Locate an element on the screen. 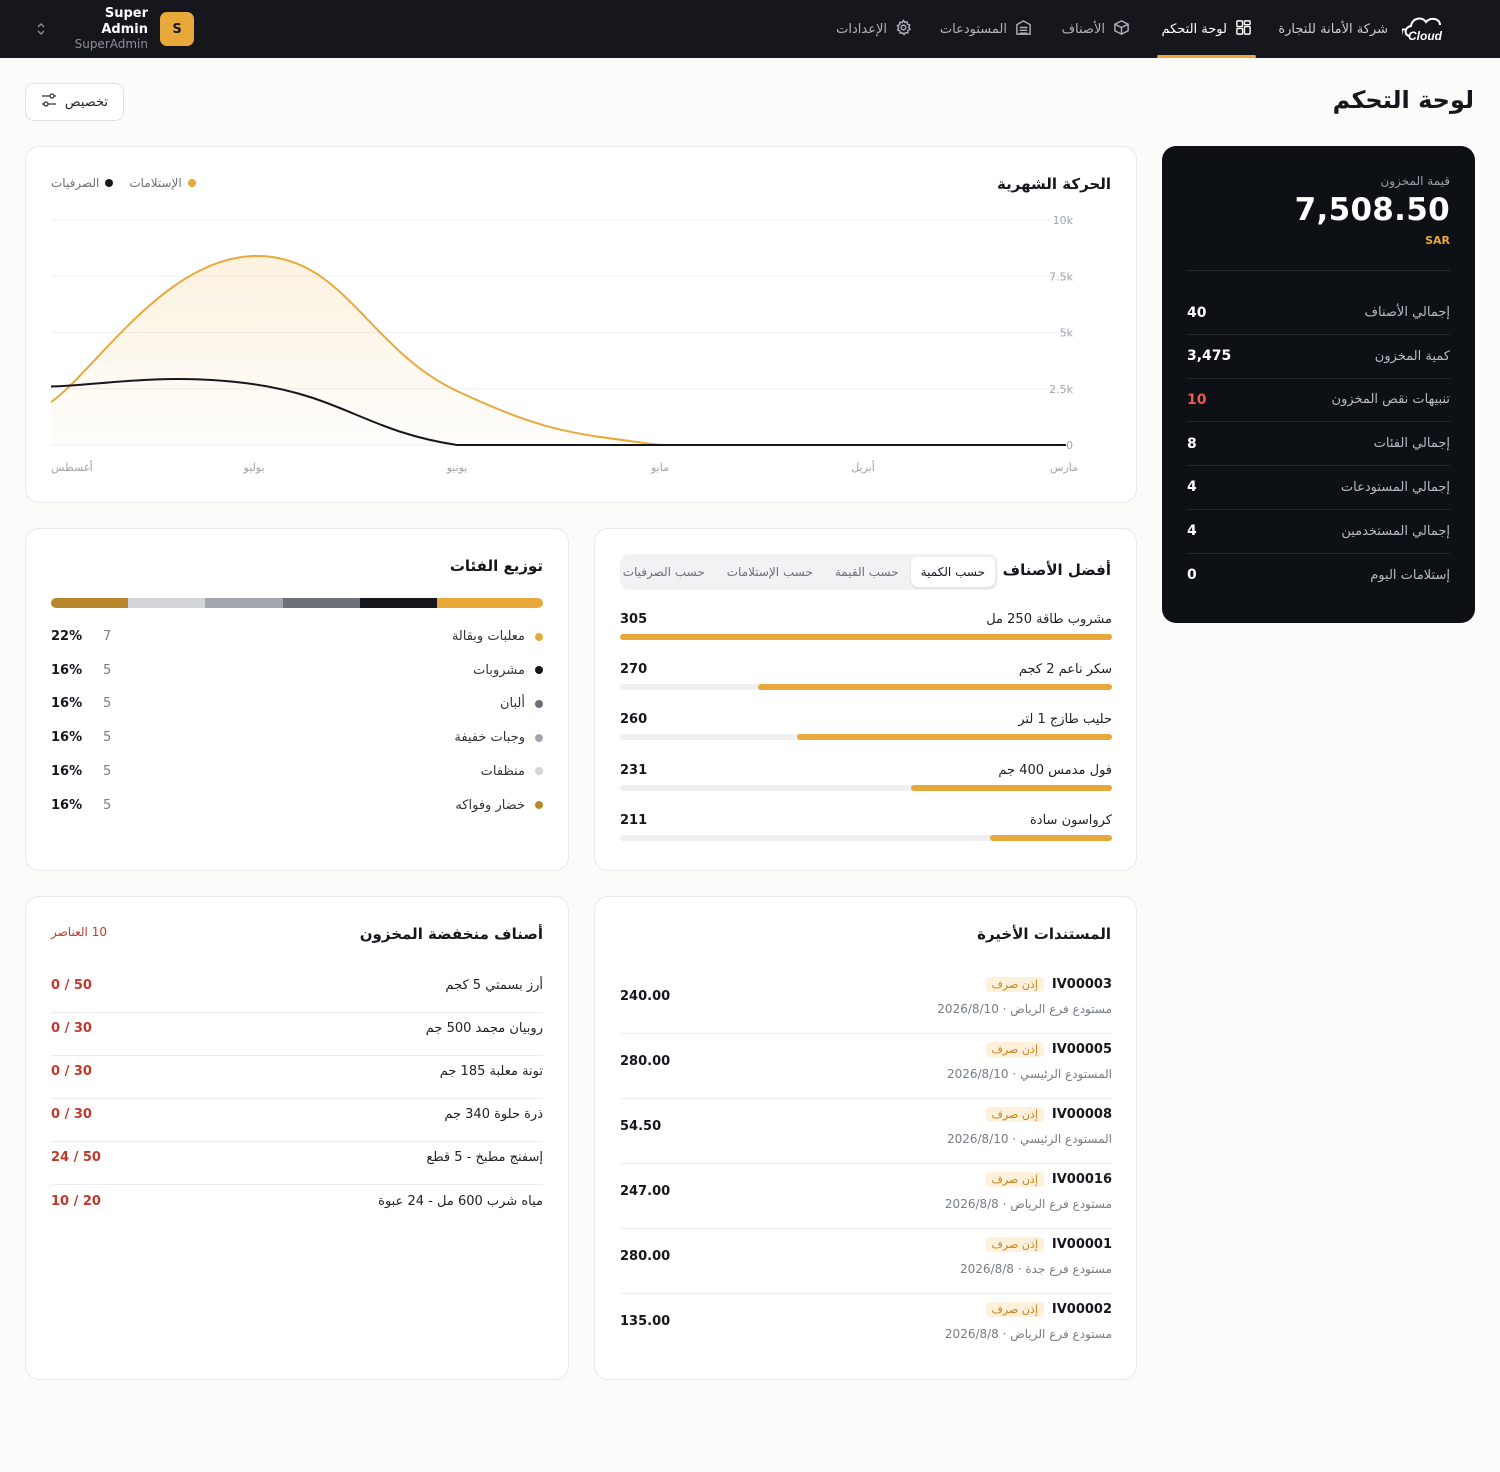 The height and width of the screenshot is (1472, 1500). category-row: وجبات خفيفة 5 16% is located at coordinates (297, 740).